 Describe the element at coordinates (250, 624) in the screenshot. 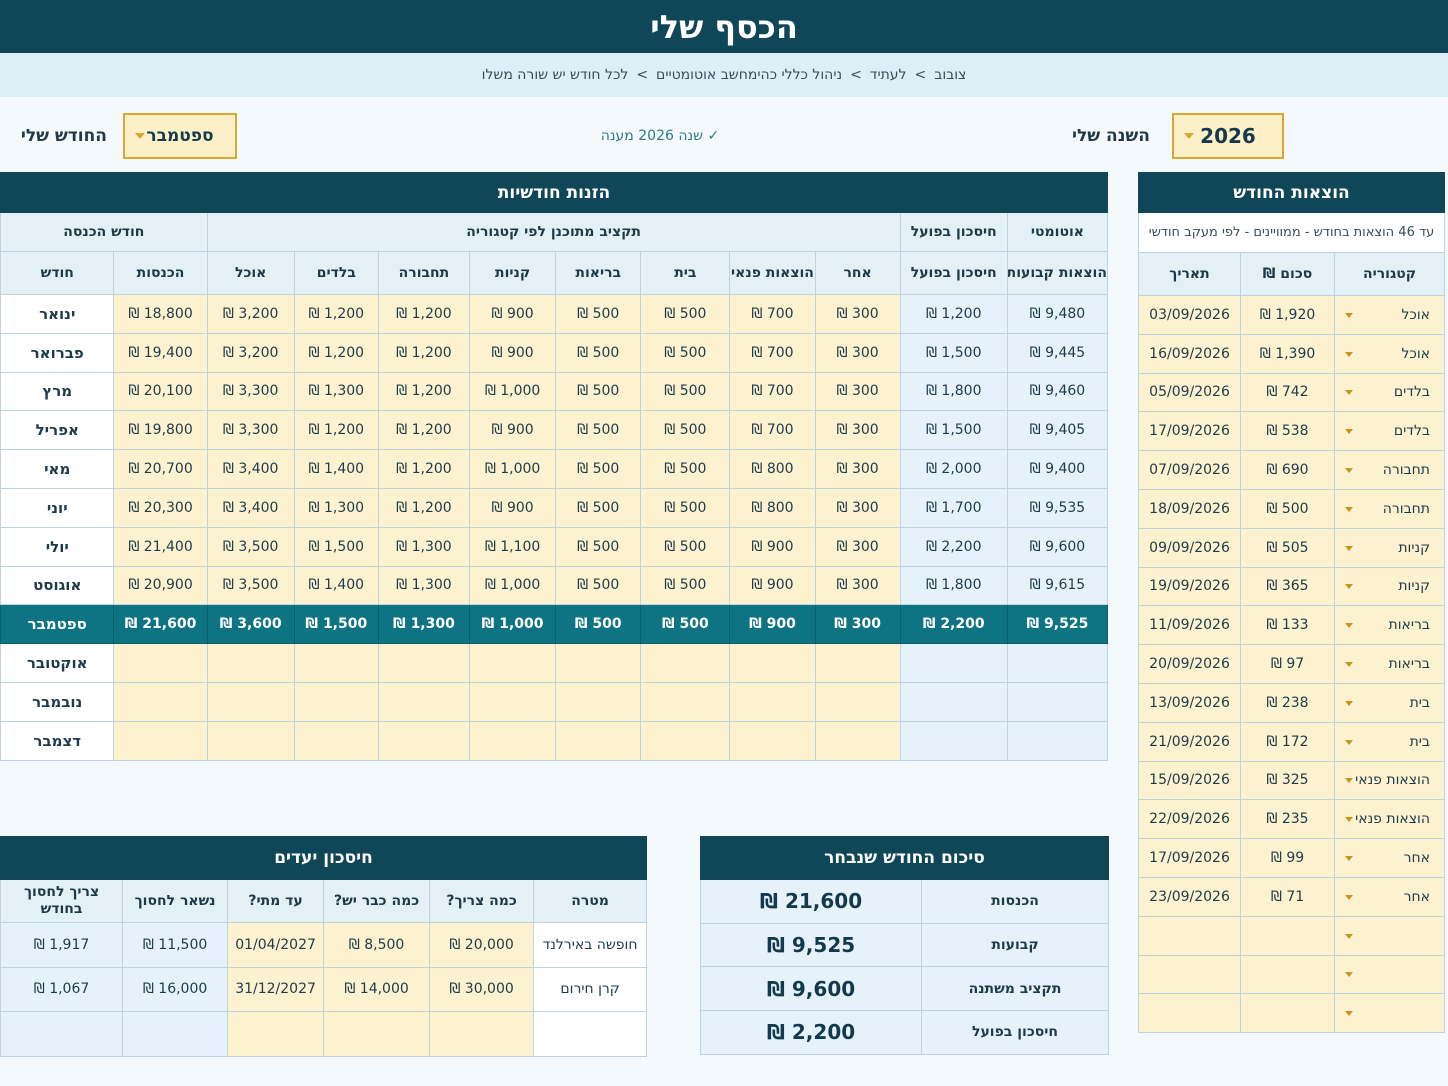

I see `cell-food: 3,600 ₪` at that location.